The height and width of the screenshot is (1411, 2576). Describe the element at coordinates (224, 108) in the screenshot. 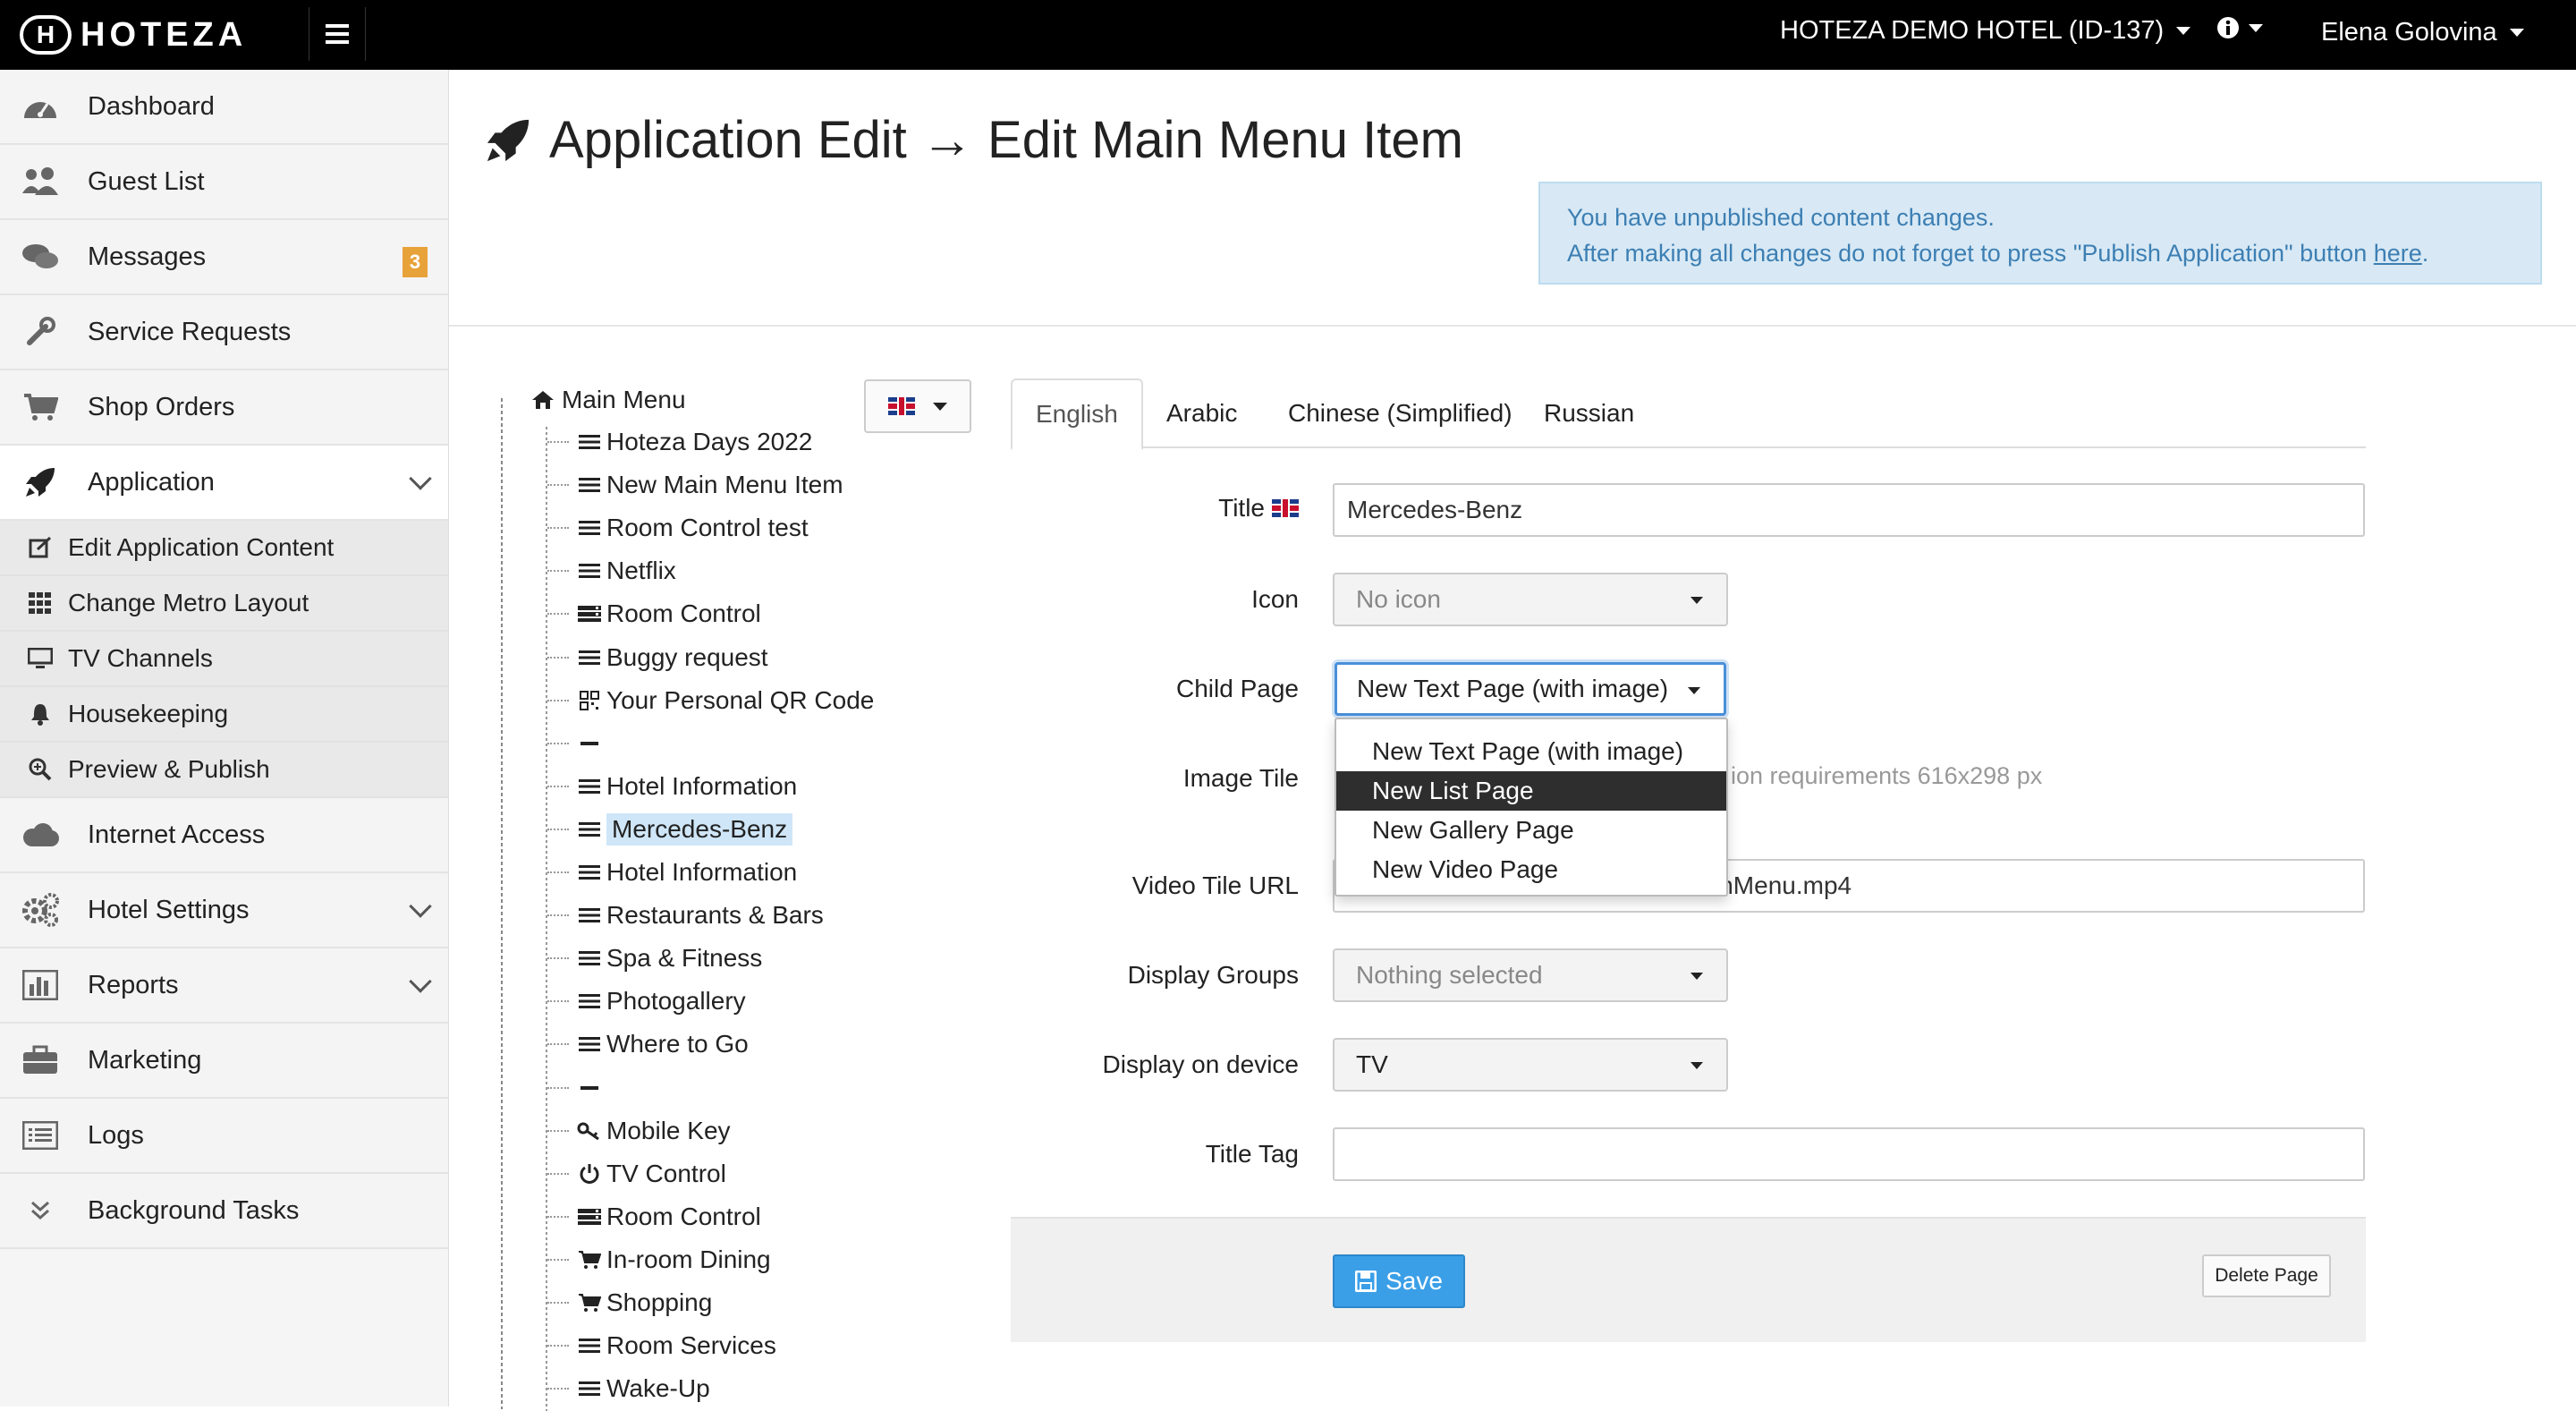

I see `sidebar-item-dashboard: Dashboard` at that location.